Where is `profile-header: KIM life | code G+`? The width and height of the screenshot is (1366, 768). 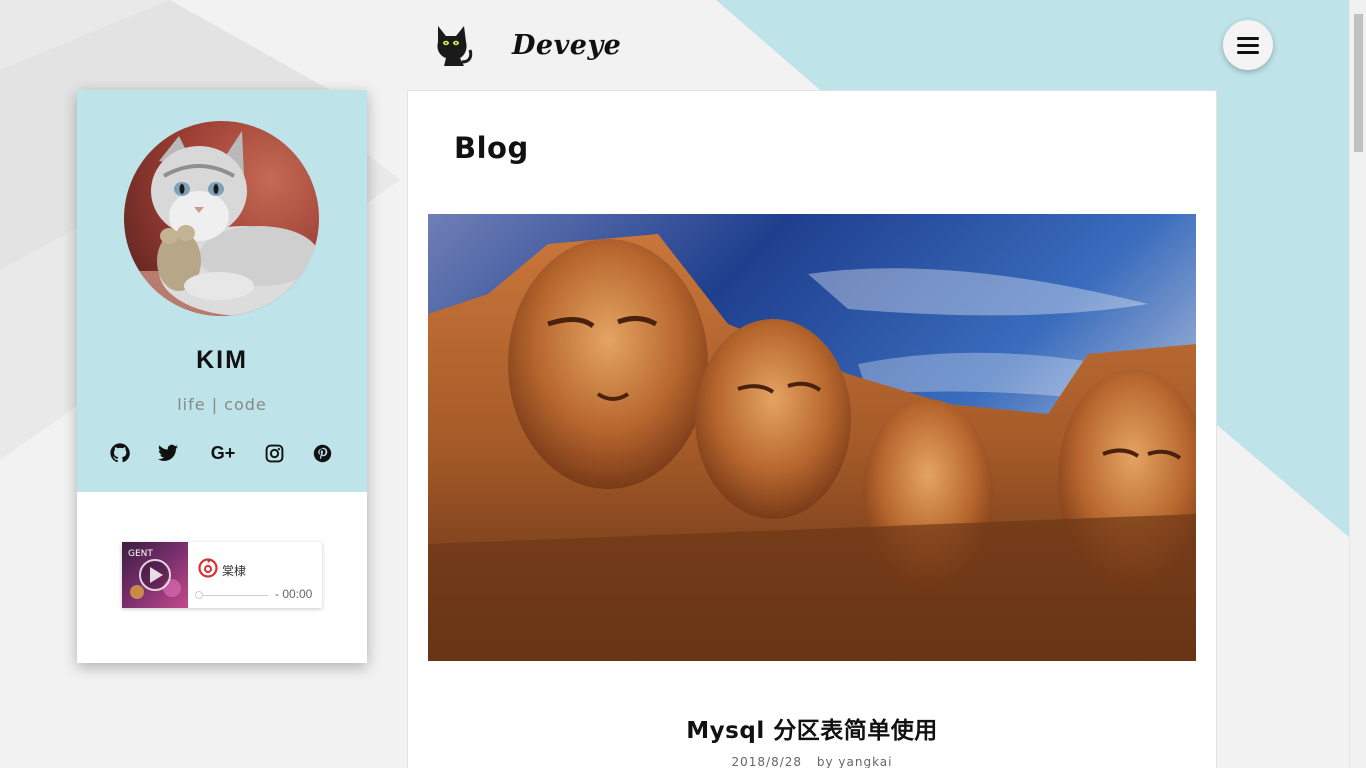
profile-header: KIM life | code G+ is located at coordinates (222, 291).